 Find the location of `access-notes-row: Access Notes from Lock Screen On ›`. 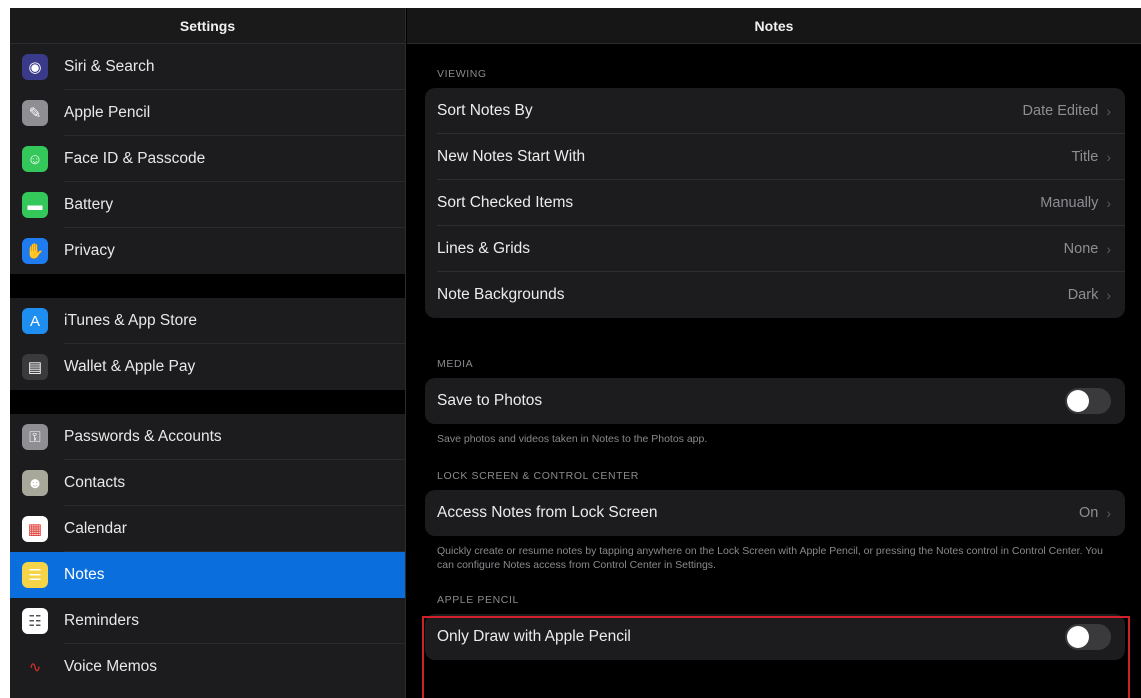

access-notes-row: Access Notes from Lock Screen On › is located at coordinates (775, 513).